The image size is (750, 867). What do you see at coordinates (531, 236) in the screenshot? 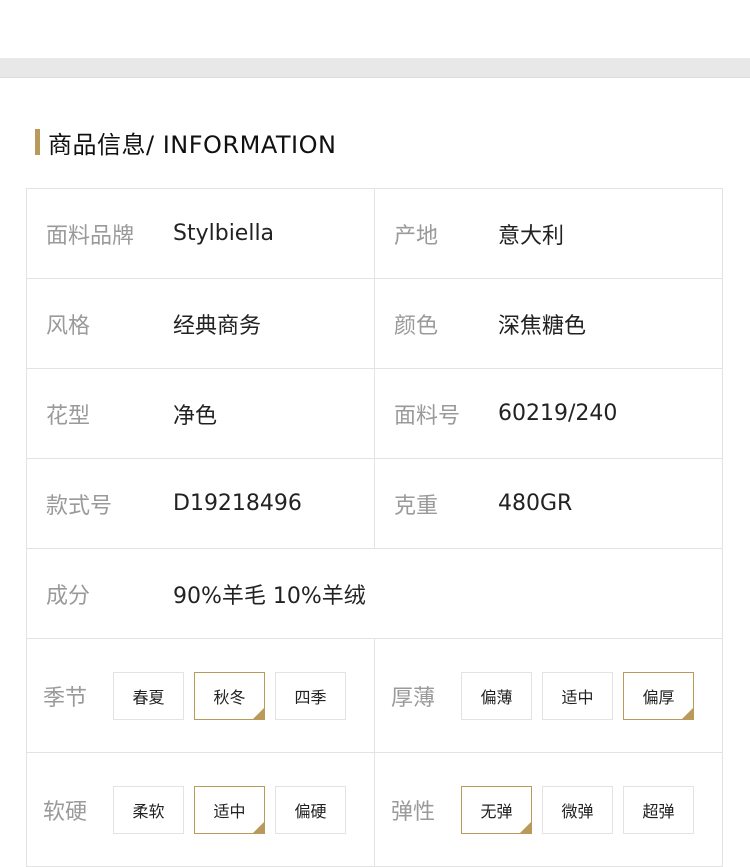
I see `info-value: 意大利` at bounding box center [531, 236].